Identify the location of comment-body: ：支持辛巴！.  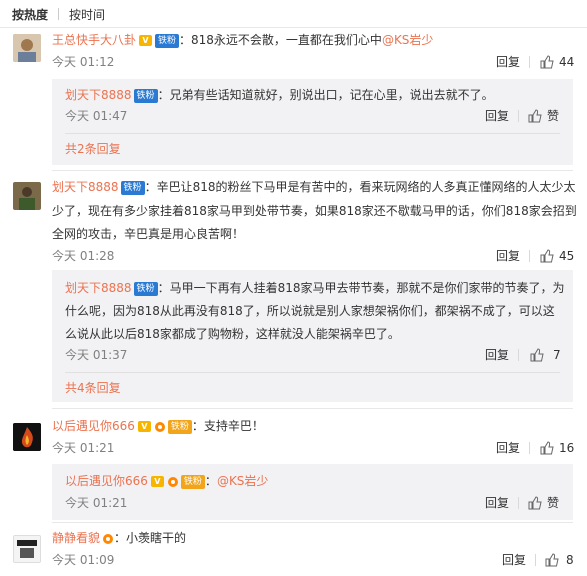
(227, 426).